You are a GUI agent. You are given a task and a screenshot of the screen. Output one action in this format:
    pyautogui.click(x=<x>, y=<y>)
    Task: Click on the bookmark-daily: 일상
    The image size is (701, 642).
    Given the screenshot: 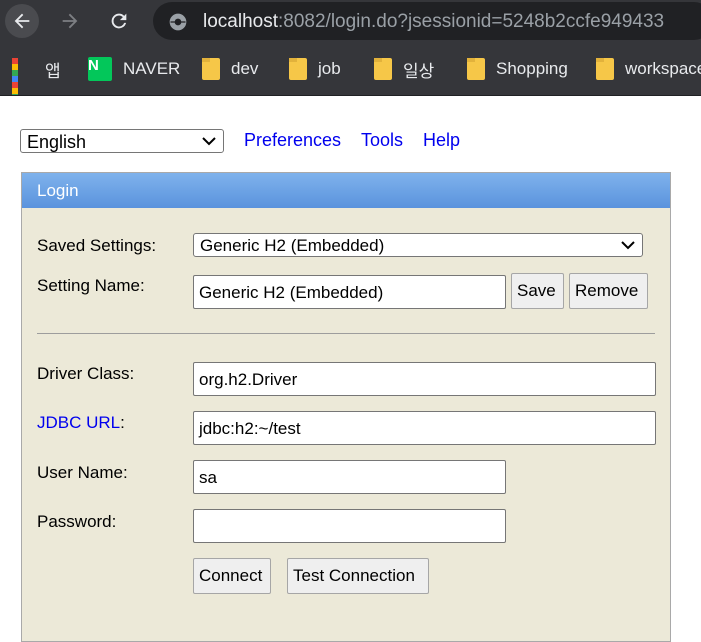 What is the action you would take?
    pyautogui.click(x=404, y=69)
    